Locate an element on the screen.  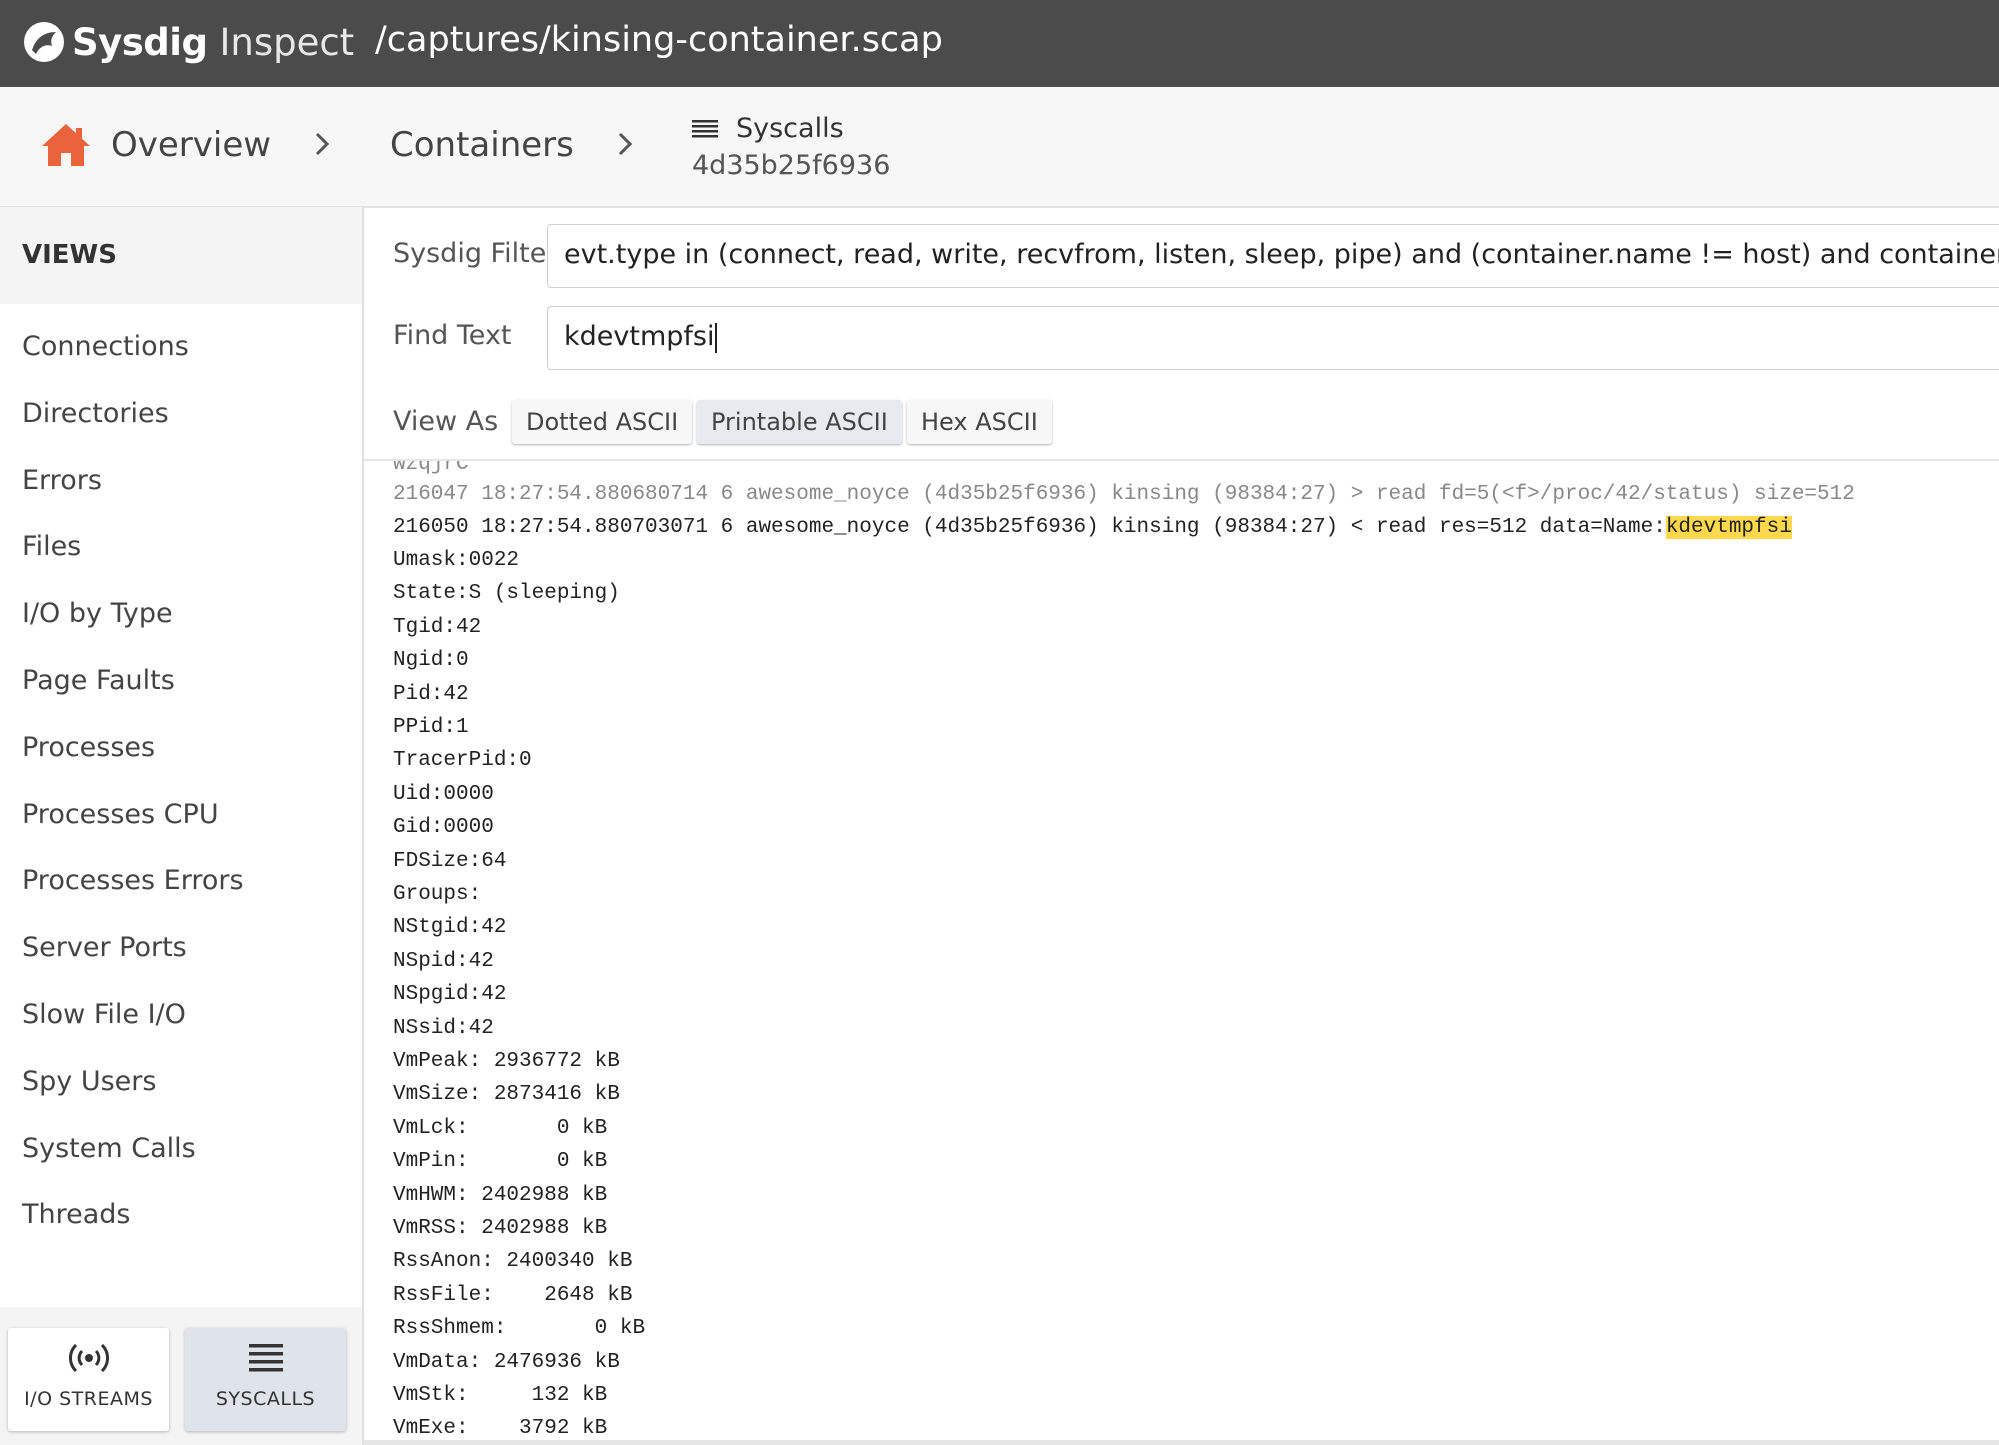
output-line: NStgid:42 is located at coordinates (450, 928).